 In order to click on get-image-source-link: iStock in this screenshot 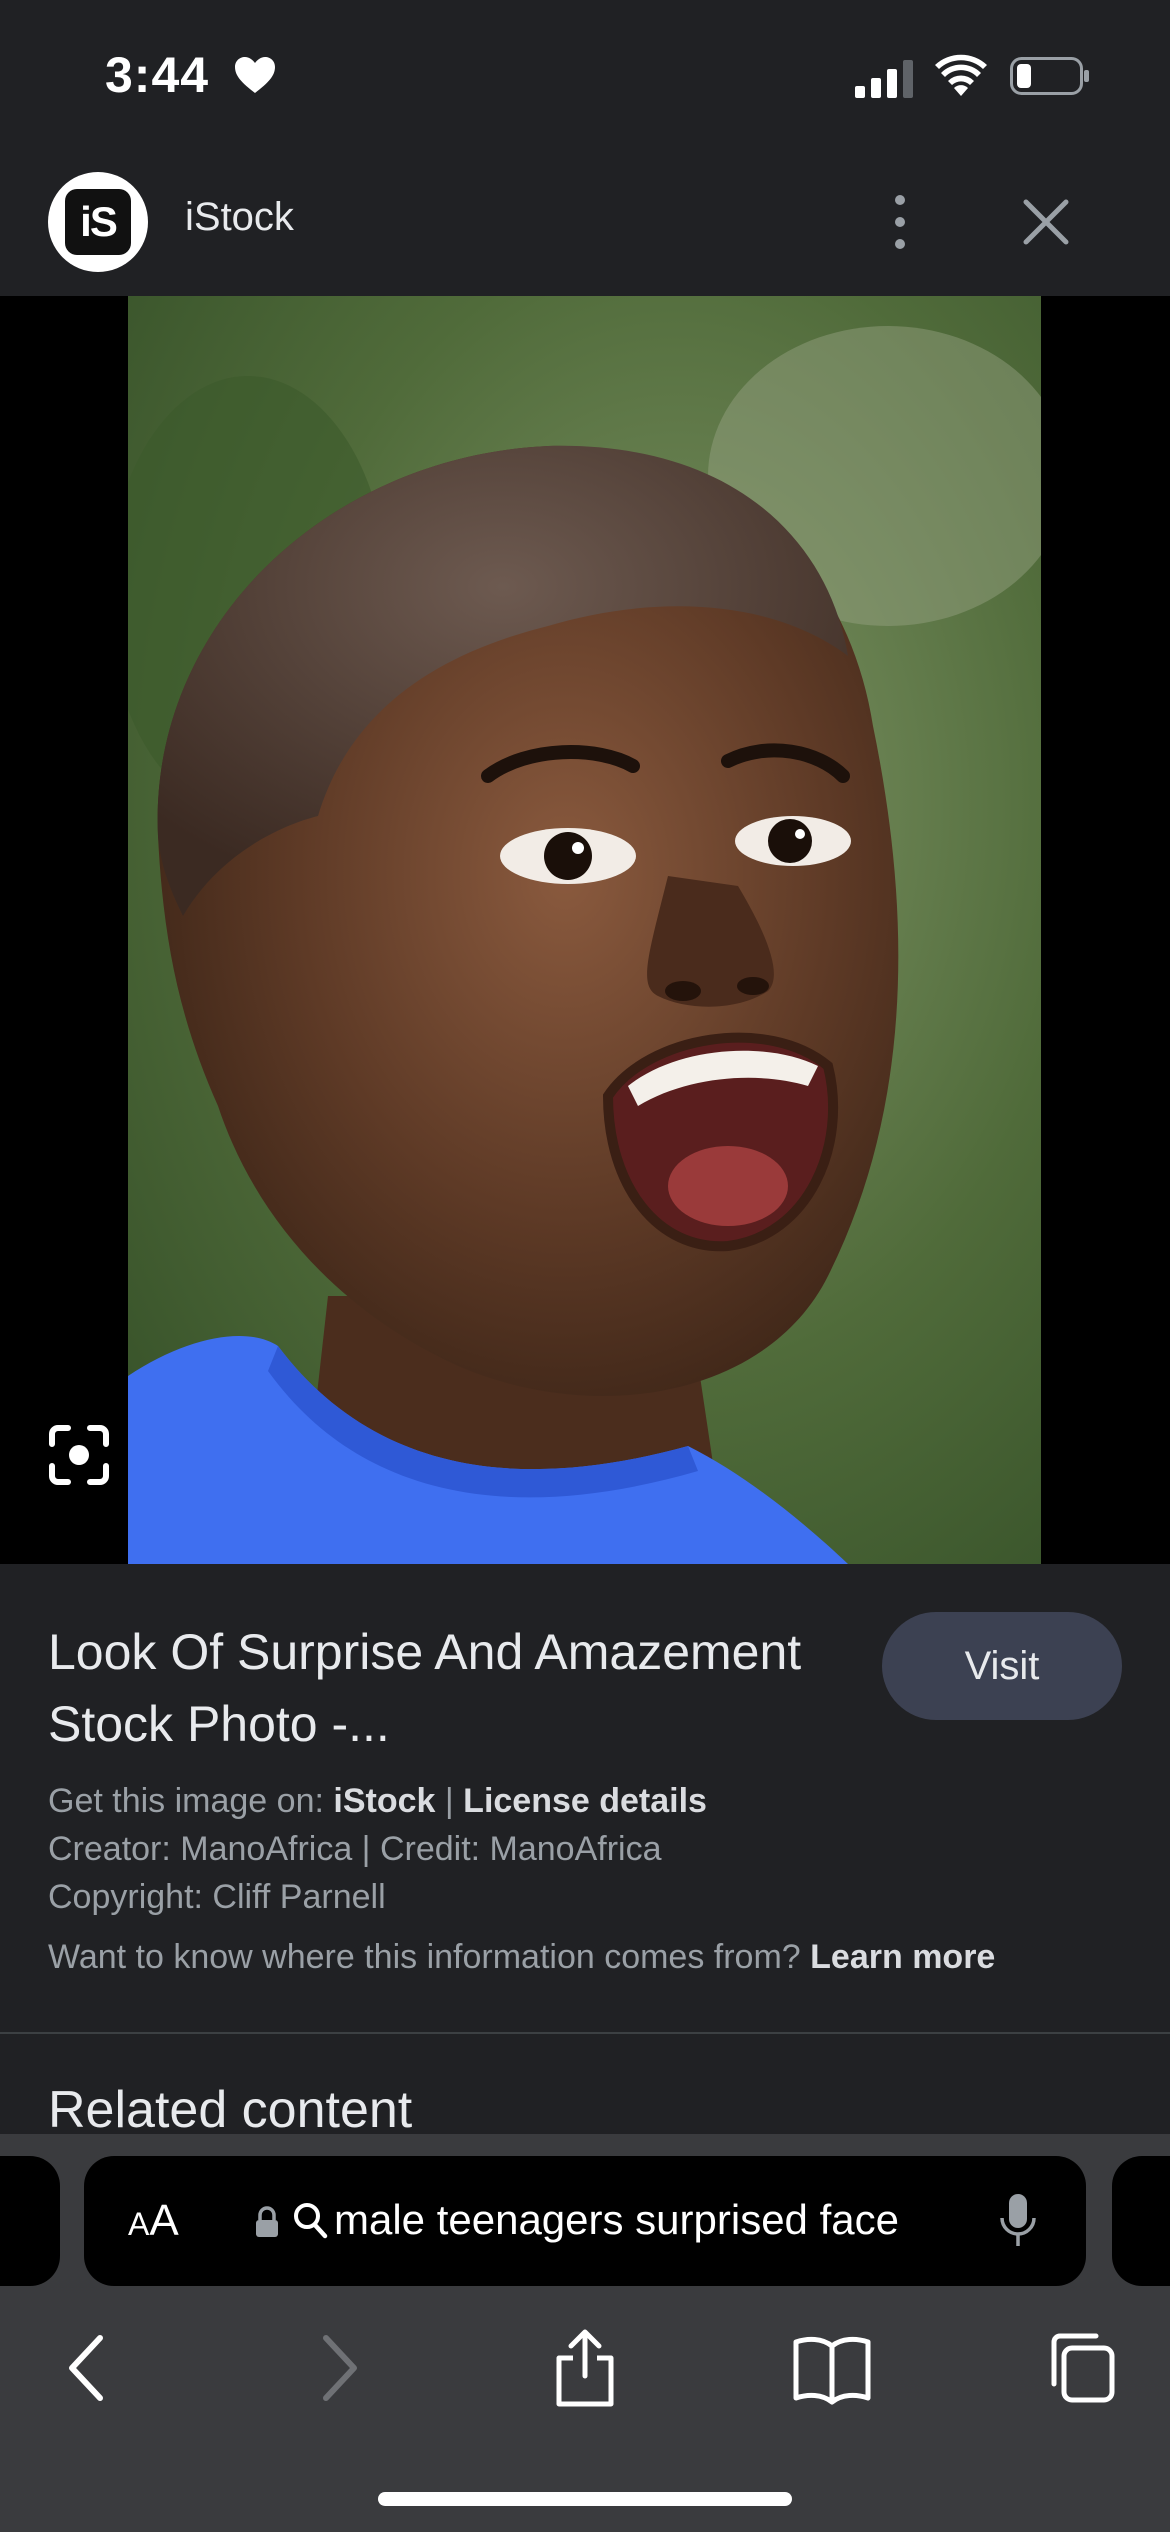, I will do `click(384, 1801)`.